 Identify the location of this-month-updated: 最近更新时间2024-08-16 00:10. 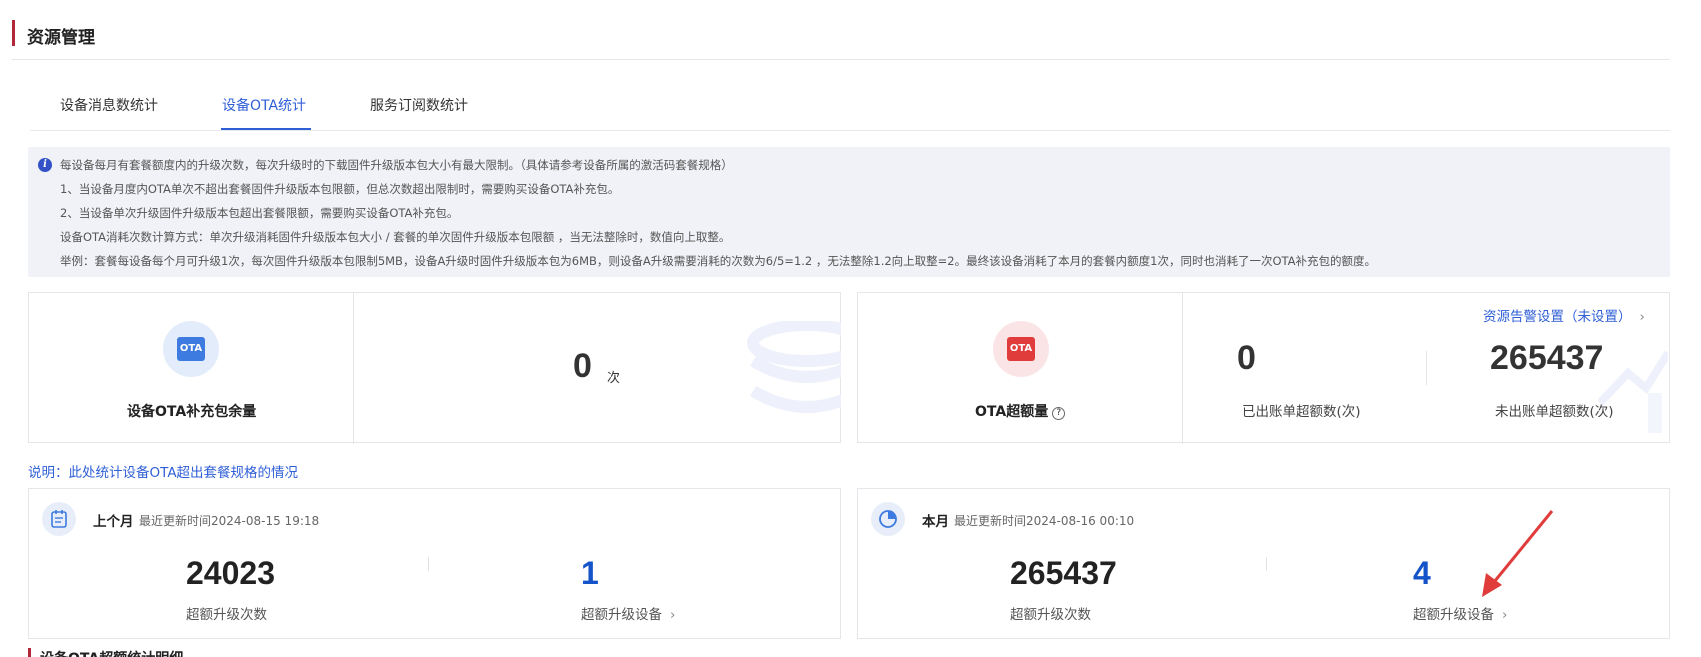
(1044, 521).